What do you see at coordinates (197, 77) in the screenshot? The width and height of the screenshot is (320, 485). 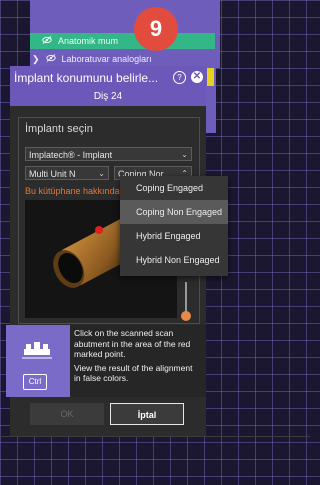 I see `close-icon: ✕` at bounding box center [197, 77].